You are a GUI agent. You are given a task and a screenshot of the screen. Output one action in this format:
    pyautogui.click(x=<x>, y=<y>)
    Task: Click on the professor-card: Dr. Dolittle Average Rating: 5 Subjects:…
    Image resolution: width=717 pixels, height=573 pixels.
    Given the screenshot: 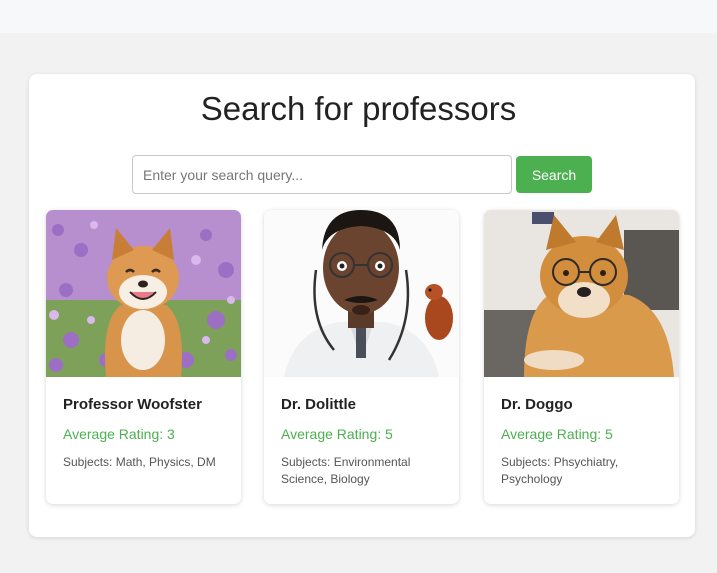 What is the action you would take?
    pyautogui.click(x=361, y=357)
    